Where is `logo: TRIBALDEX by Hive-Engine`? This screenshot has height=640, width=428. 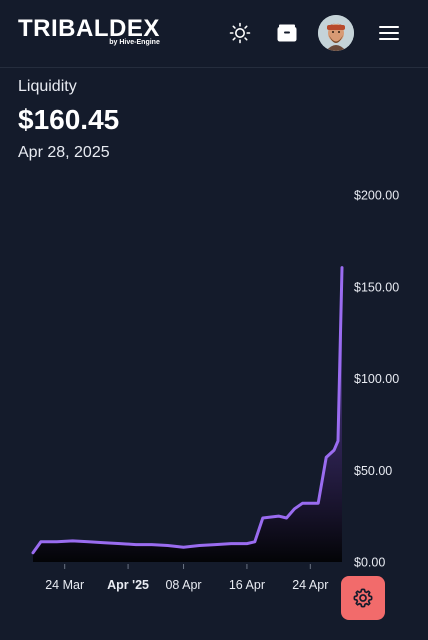 logo: TRIBALDEX by Hive-Engine is located at coordinates (89, 31).